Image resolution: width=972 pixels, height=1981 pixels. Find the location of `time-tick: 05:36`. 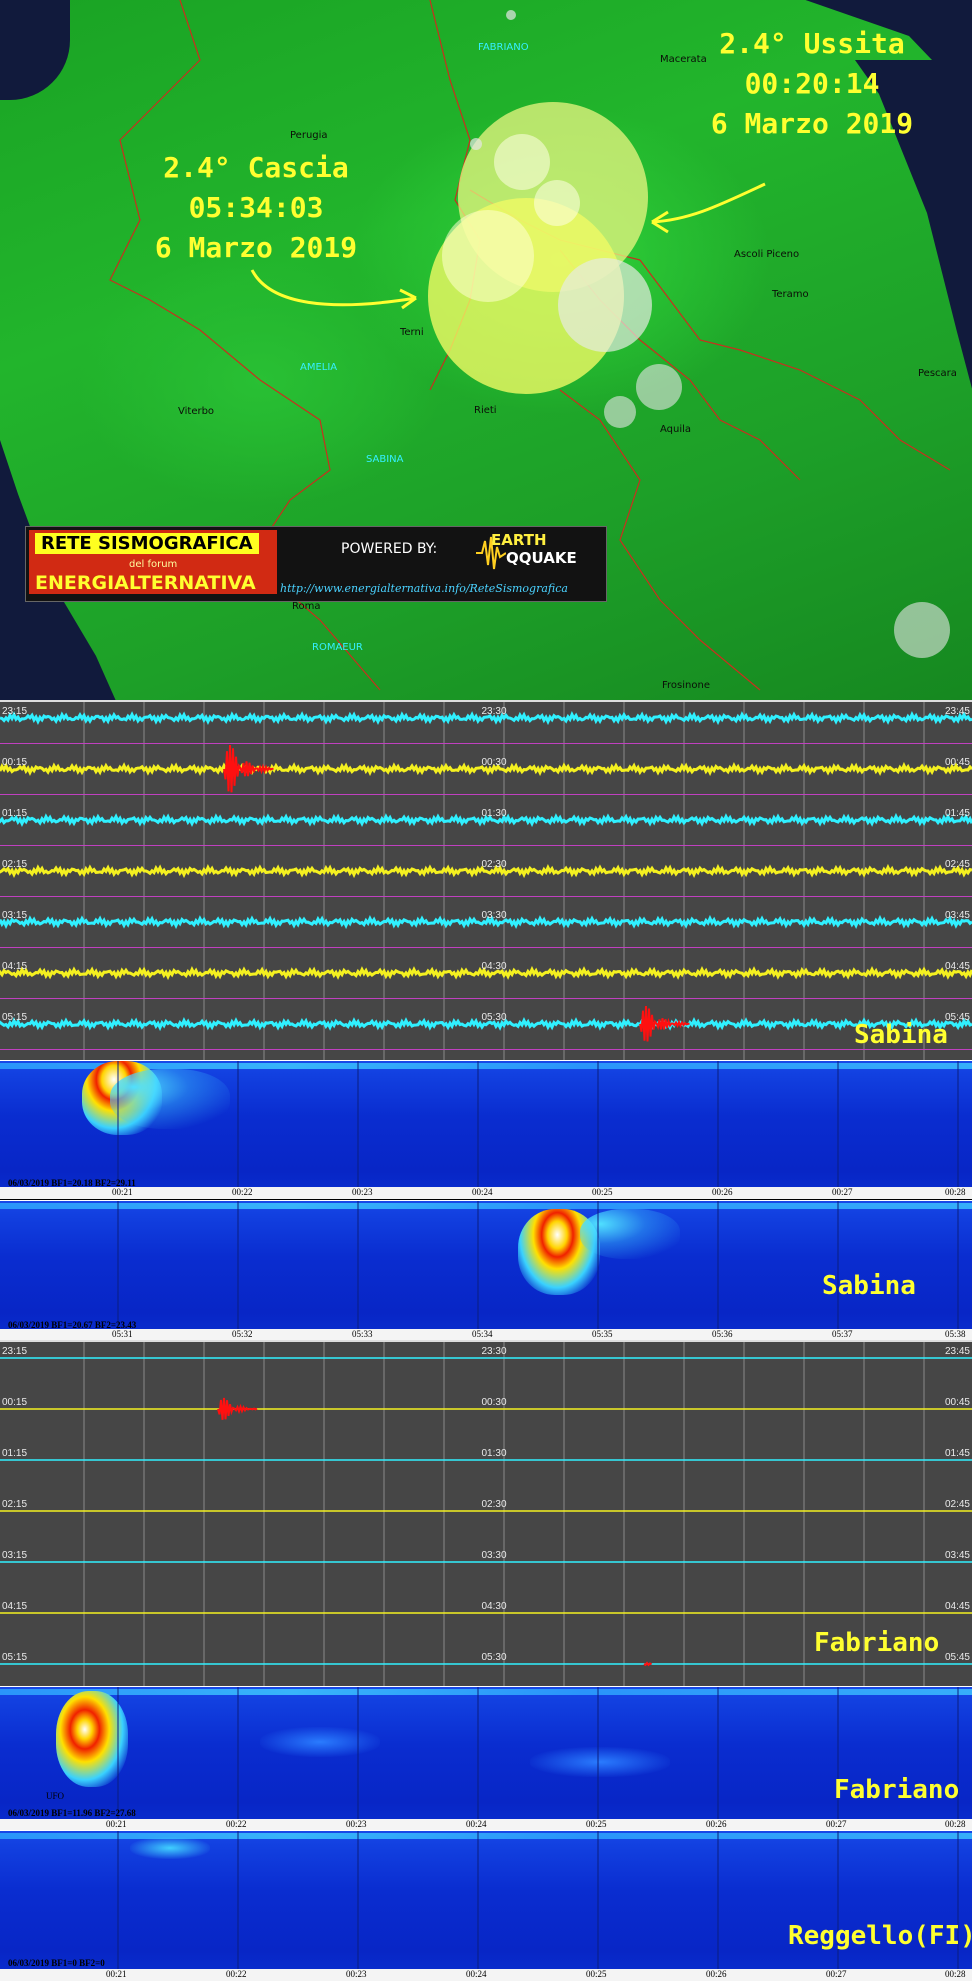

time-tick: 05:36 is located at coordinates (722, 1334).